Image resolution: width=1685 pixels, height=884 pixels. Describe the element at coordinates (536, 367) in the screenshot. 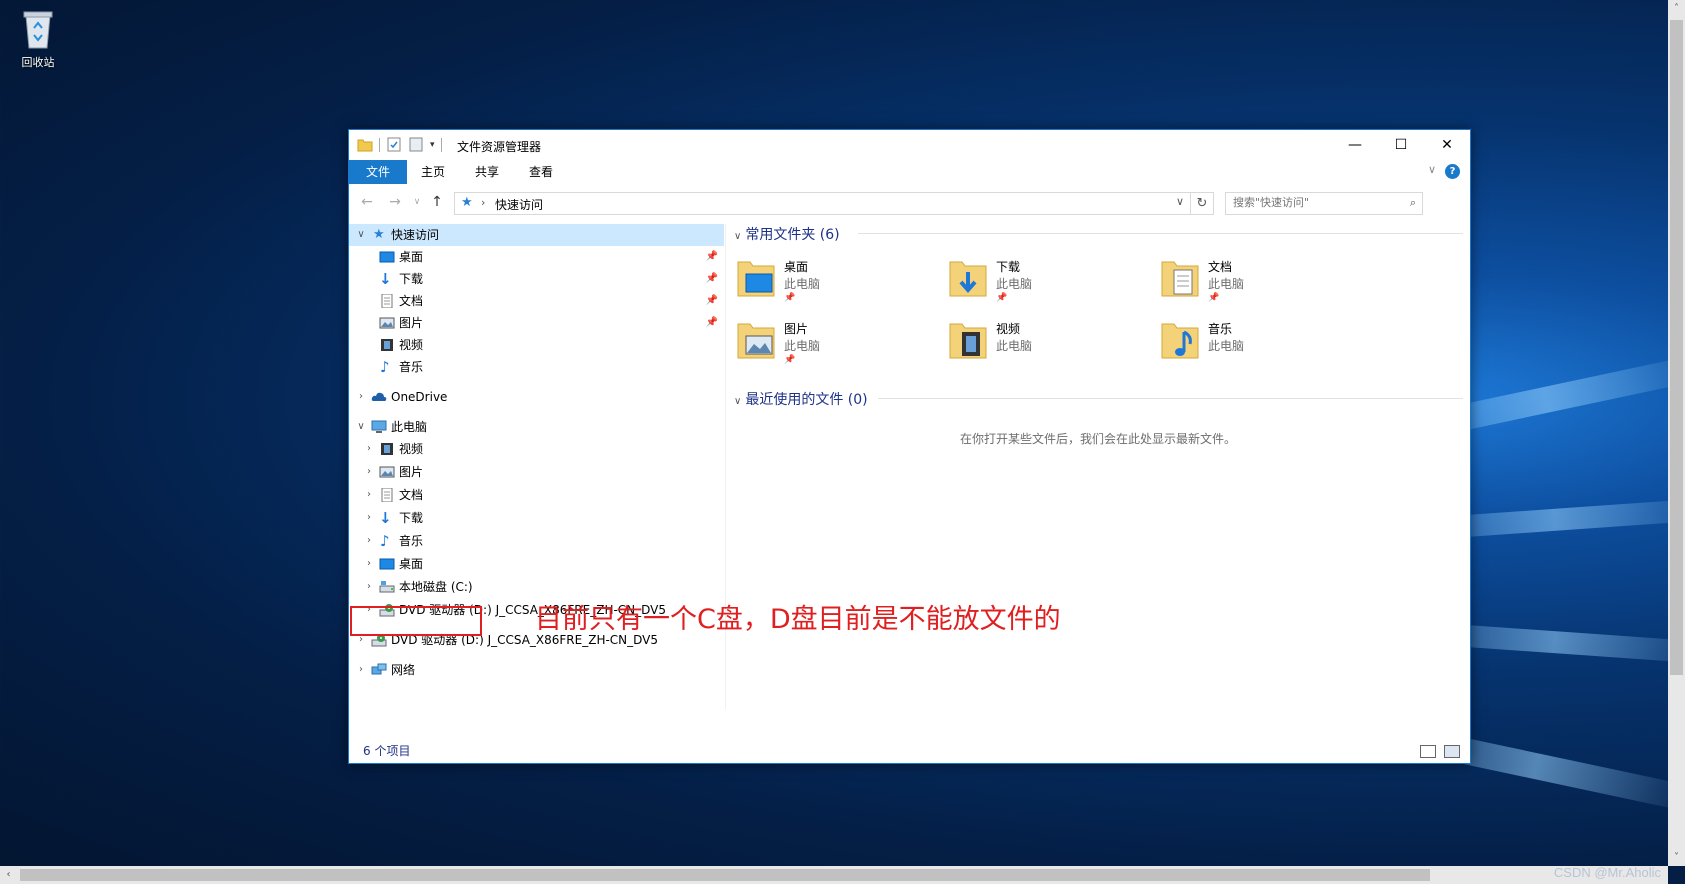

I see `tree-item-music: ♪ 音乐` at that location.